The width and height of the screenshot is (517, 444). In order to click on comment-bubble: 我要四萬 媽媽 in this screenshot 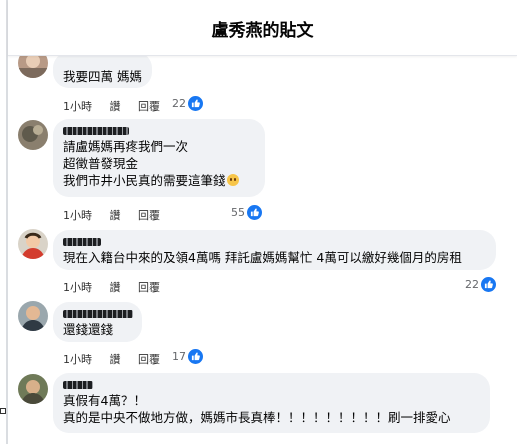, I will do `click(102, 70)`.